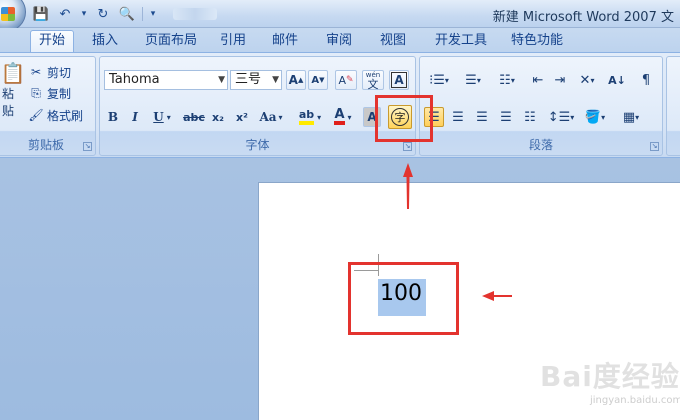  I want to click on distributed-icon: ☷, so click(530, 117).